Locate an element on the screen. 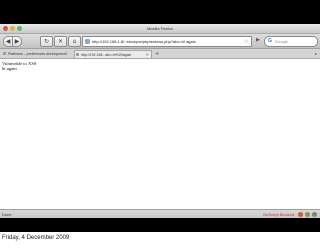 The image size is (320, 249). tab-platforms: Platforms – preferences development × is located at coordinates (37, 54).